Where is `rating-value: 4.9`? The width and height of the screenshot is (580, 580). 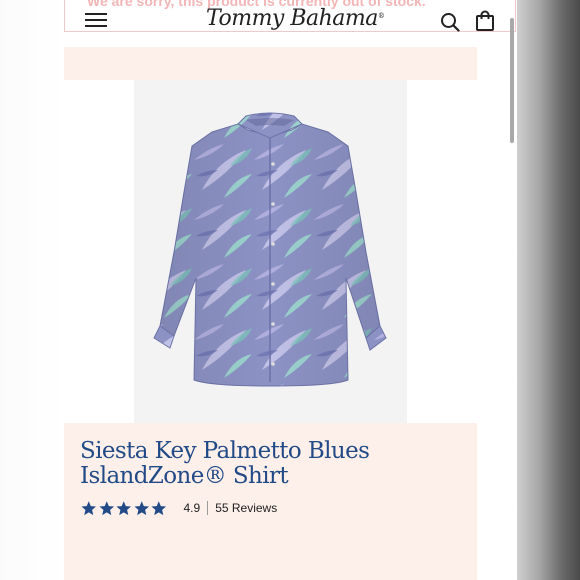
rating-value: 4.9 is located at coordinates (192, 508).